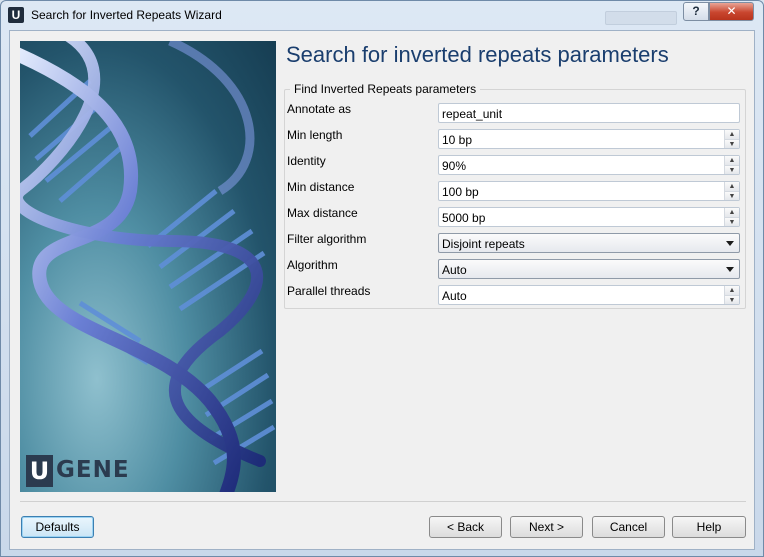 This screenshot has width=764, height=557. Describe the element at coordinates (460, 192) in the screenshot. I see `min-distance-value: 100 bp` at that location.